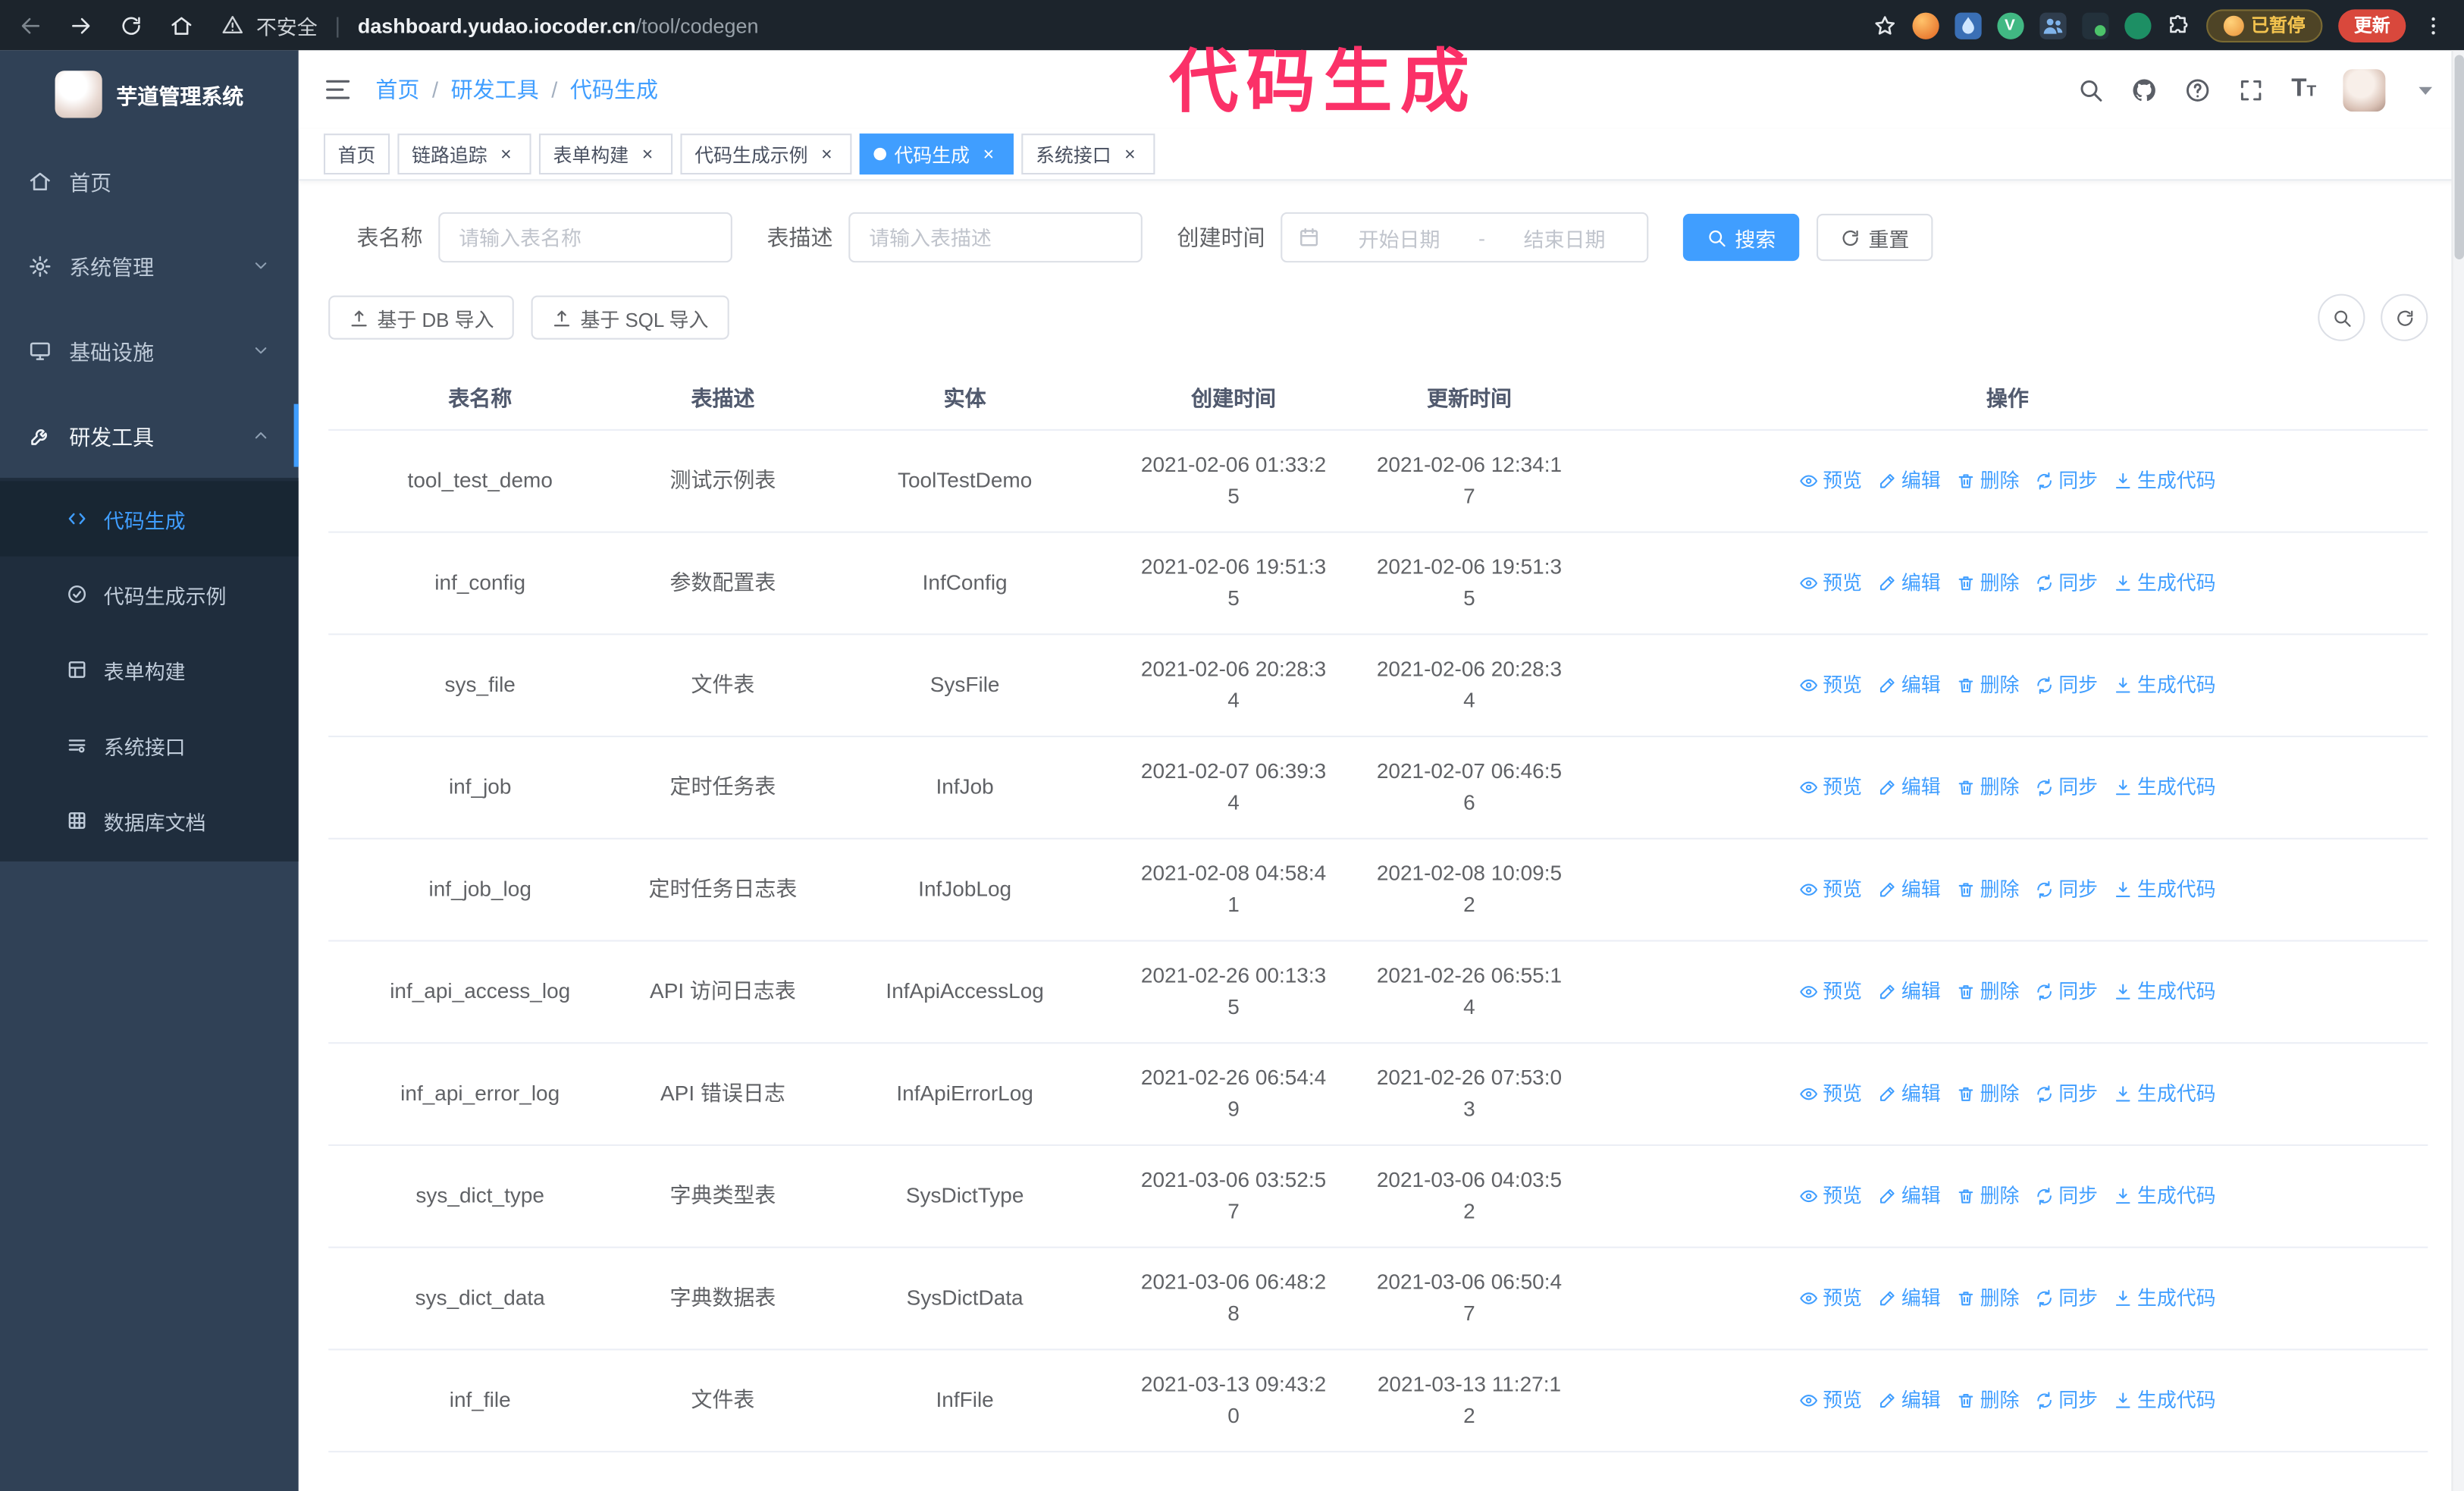 The height and width of the screenshot is (1491, 2464). What do you see at coordinates (2425, 90) in the screenshot?
I see `avatar-caret-icon` at bounding box center [2425, 90].